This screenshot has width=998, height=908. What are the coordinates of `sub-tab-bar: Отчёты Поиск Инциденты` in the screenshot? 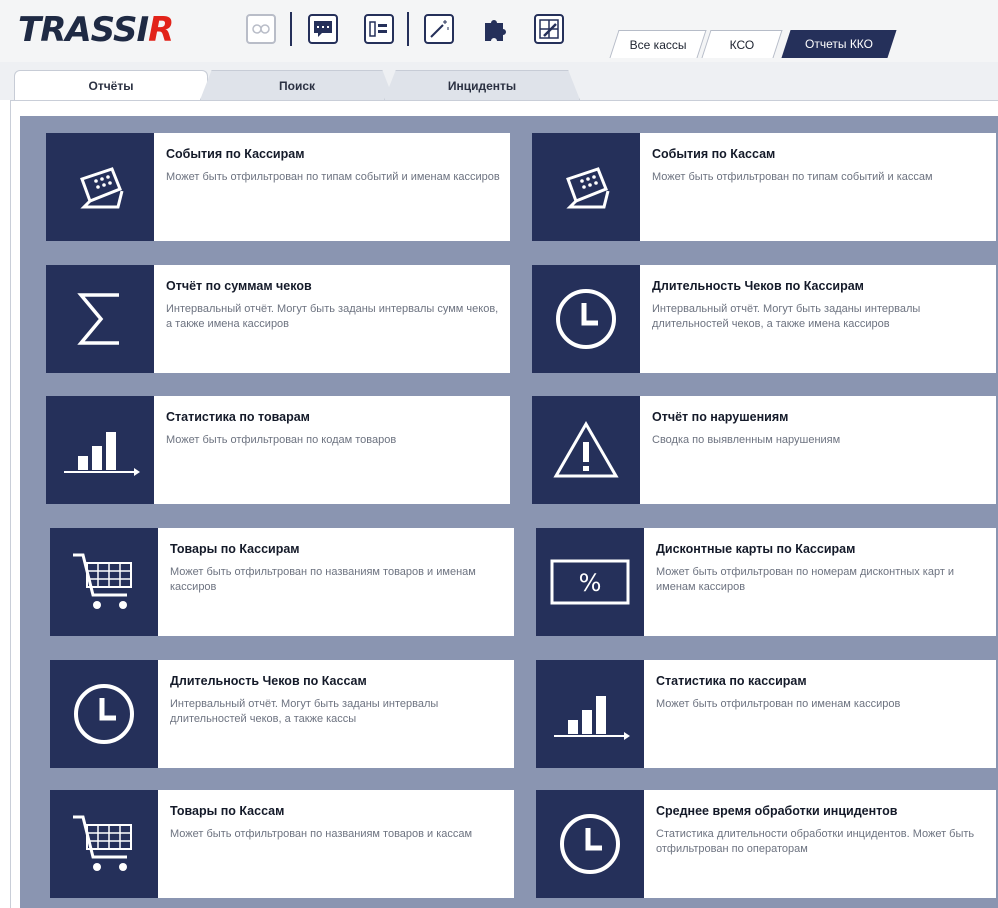 It's located at (499, 81).